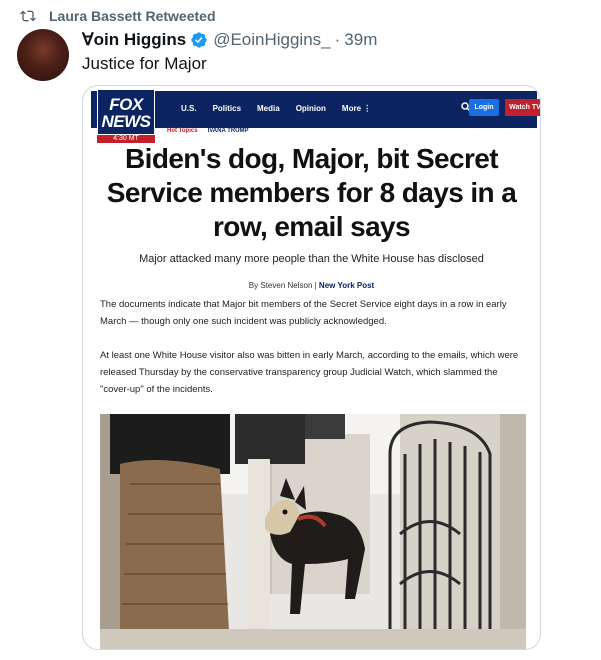 The image size is (601, 660). I want to click on nav-link-politics: Politics, so click(227, 108).